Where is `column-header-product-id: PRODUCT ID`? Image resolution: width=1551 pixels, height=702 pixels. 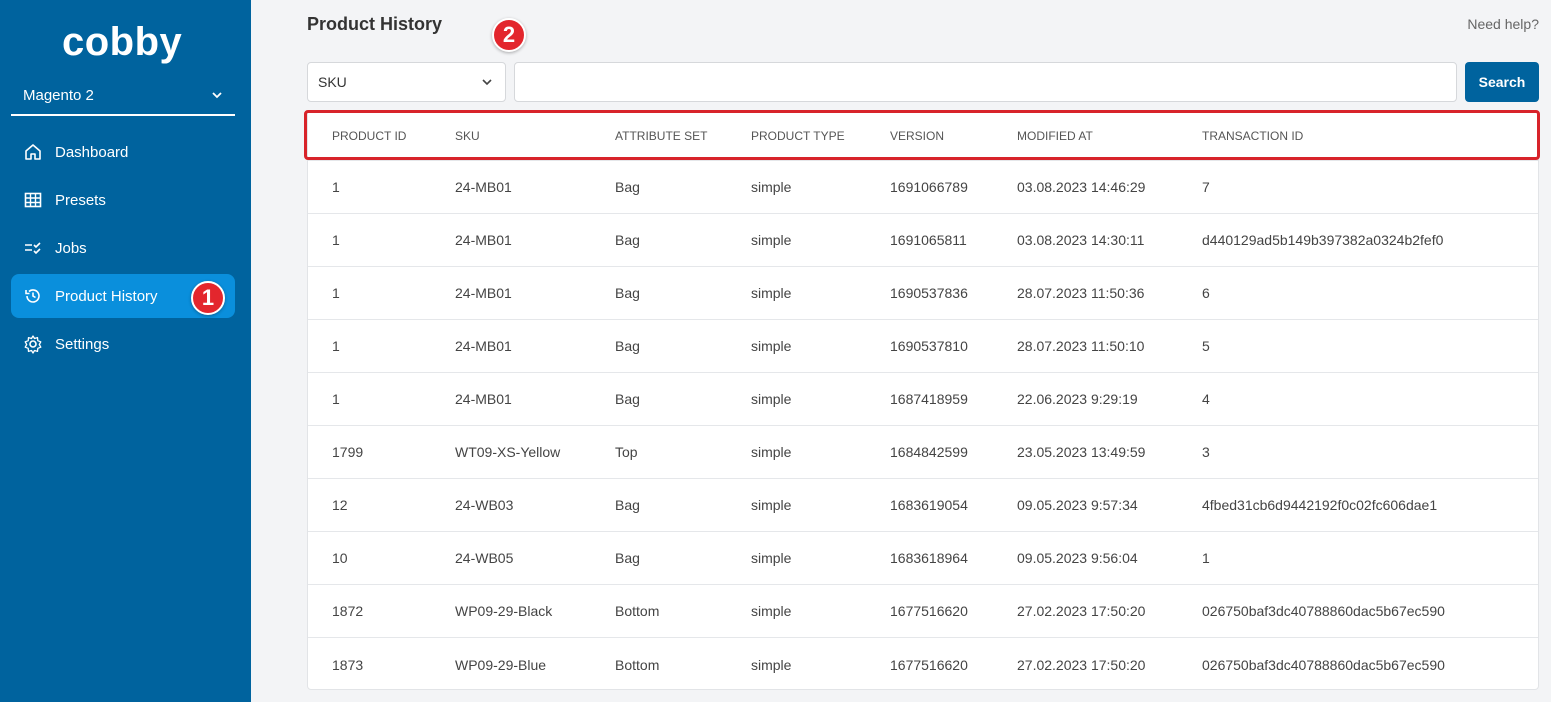
column-header-product-id: PRODUCT ID is located at coordinates (369, 136).